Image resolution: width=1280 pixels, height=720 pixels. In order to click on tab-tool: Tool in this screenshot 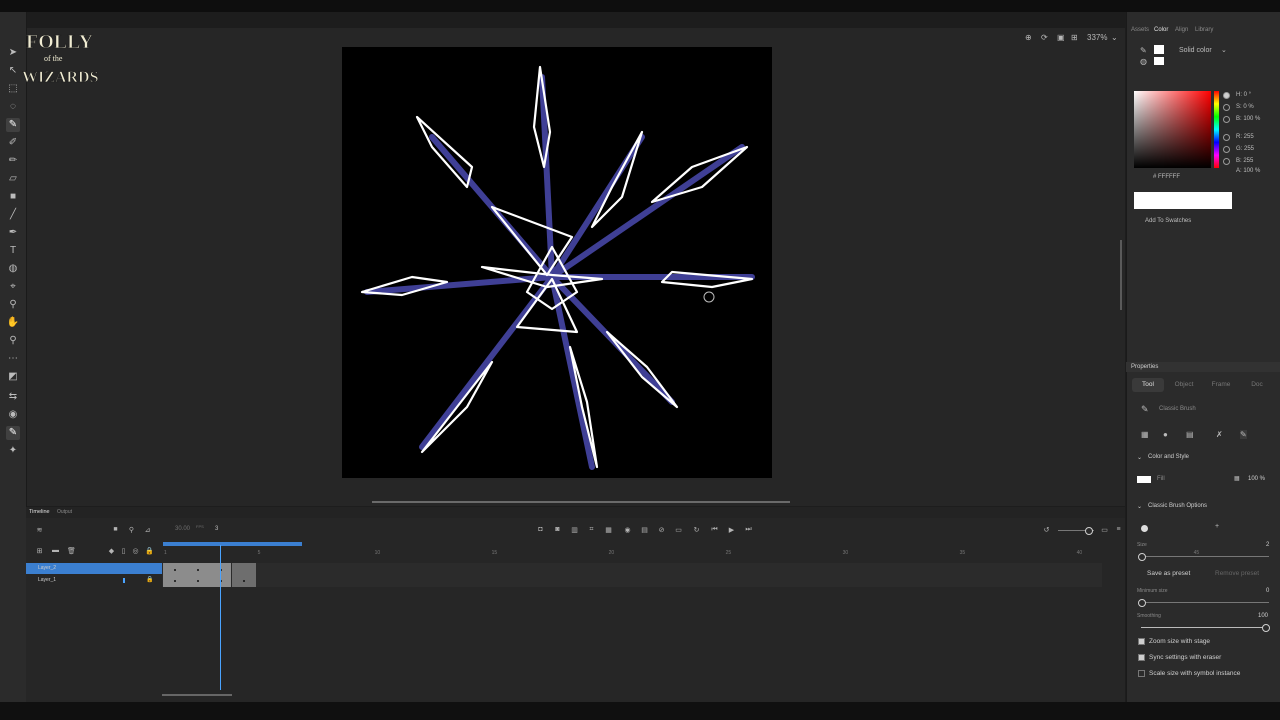, I will do `click(1148, 385)`.